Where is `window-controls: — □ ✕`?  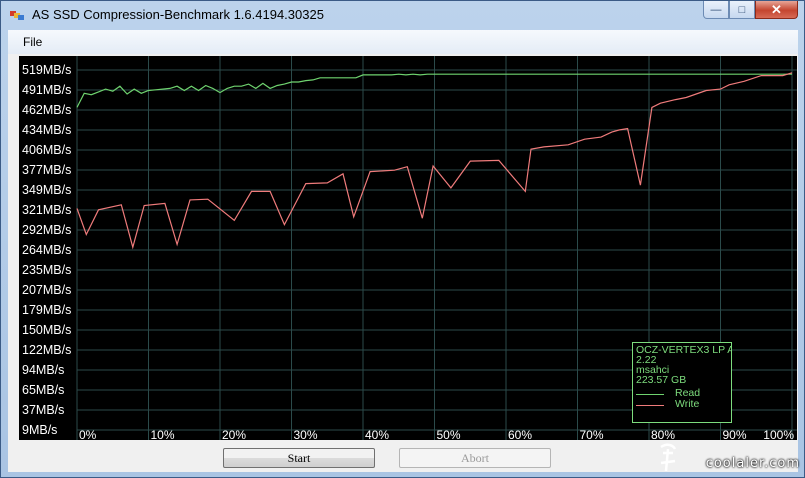
window-controls: — □ ✕ is located at coordinates (750, 11).